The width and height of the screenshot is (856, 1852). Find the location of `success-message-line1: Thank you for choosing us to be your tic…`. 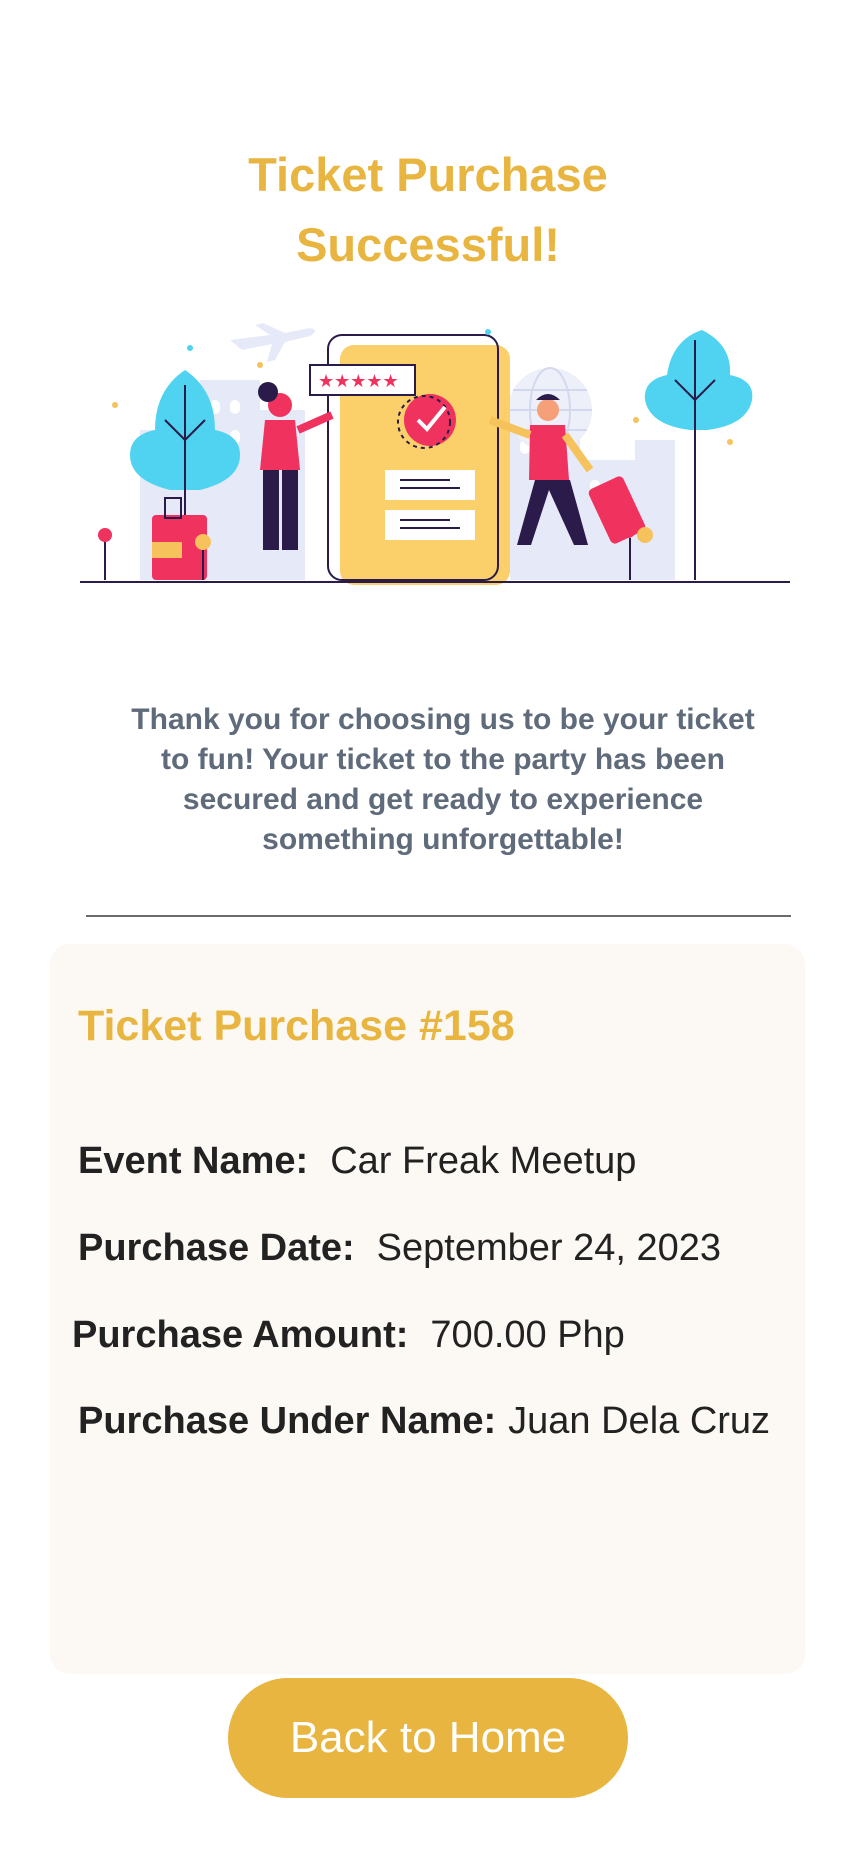

success-message-line1: Thank you for choosing us to be your tic… is located at coordinates (443, 719).